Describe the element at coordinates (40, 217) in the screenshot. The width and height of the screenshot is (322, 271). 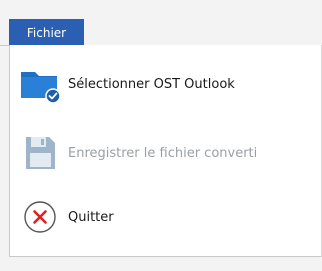
I see `close-circle-icon` at that location.